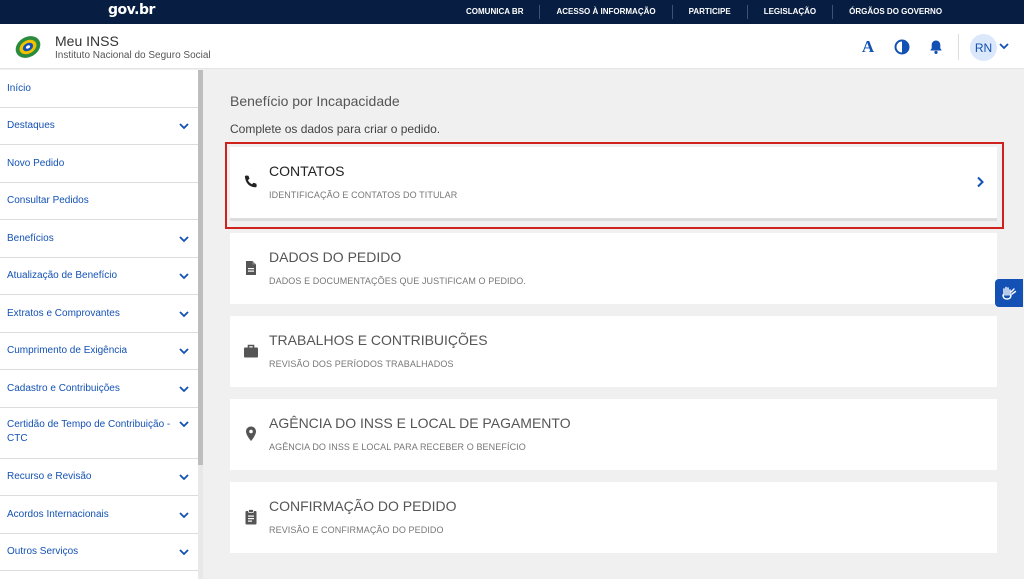  I want to click on sidebar-item-label: Início, so click(19, 88).